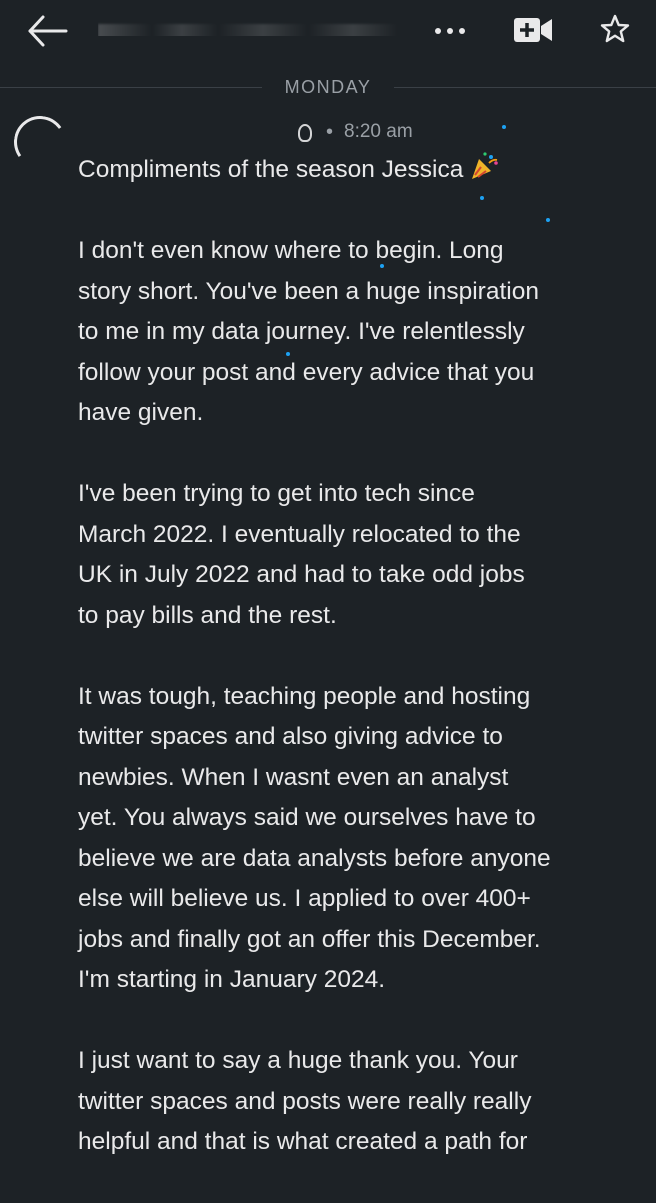 The height and width of the screenshot is (1203, 656). I want to click on star-icon, so click(615, 28).